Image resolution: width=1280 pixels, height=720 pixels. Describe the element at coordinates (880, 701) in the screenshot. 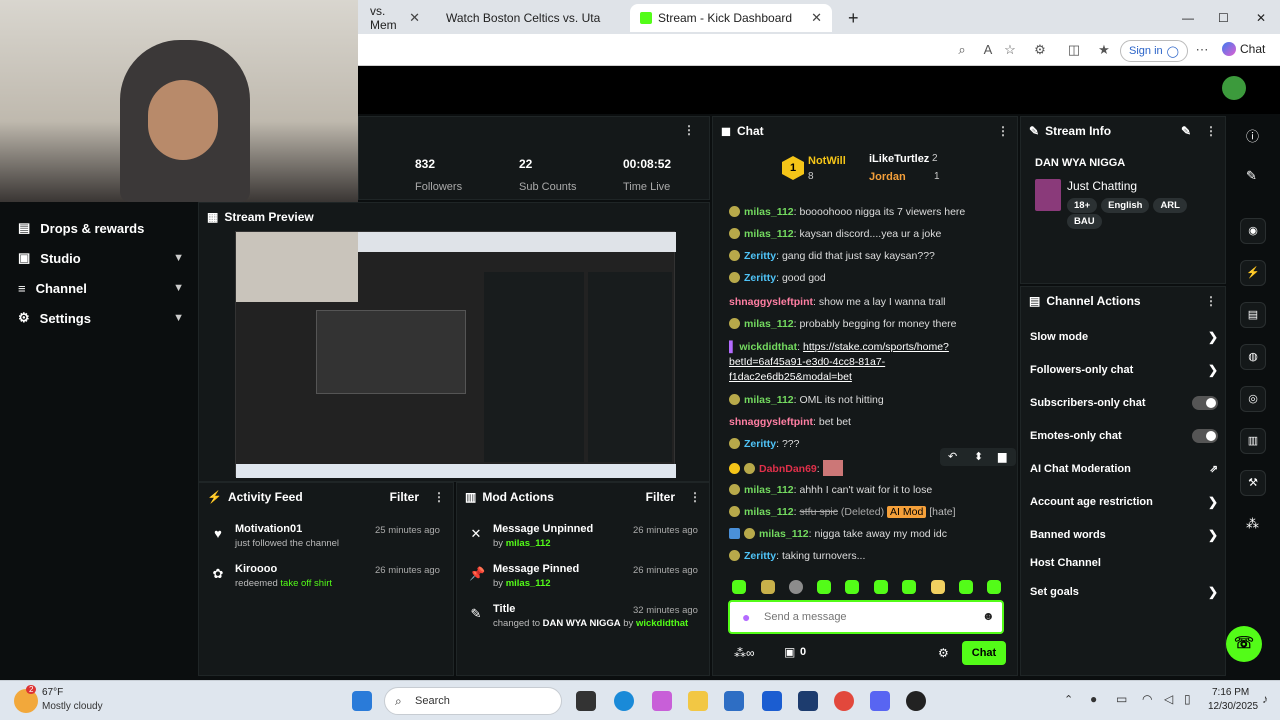

I see `discord-icon` at that location.